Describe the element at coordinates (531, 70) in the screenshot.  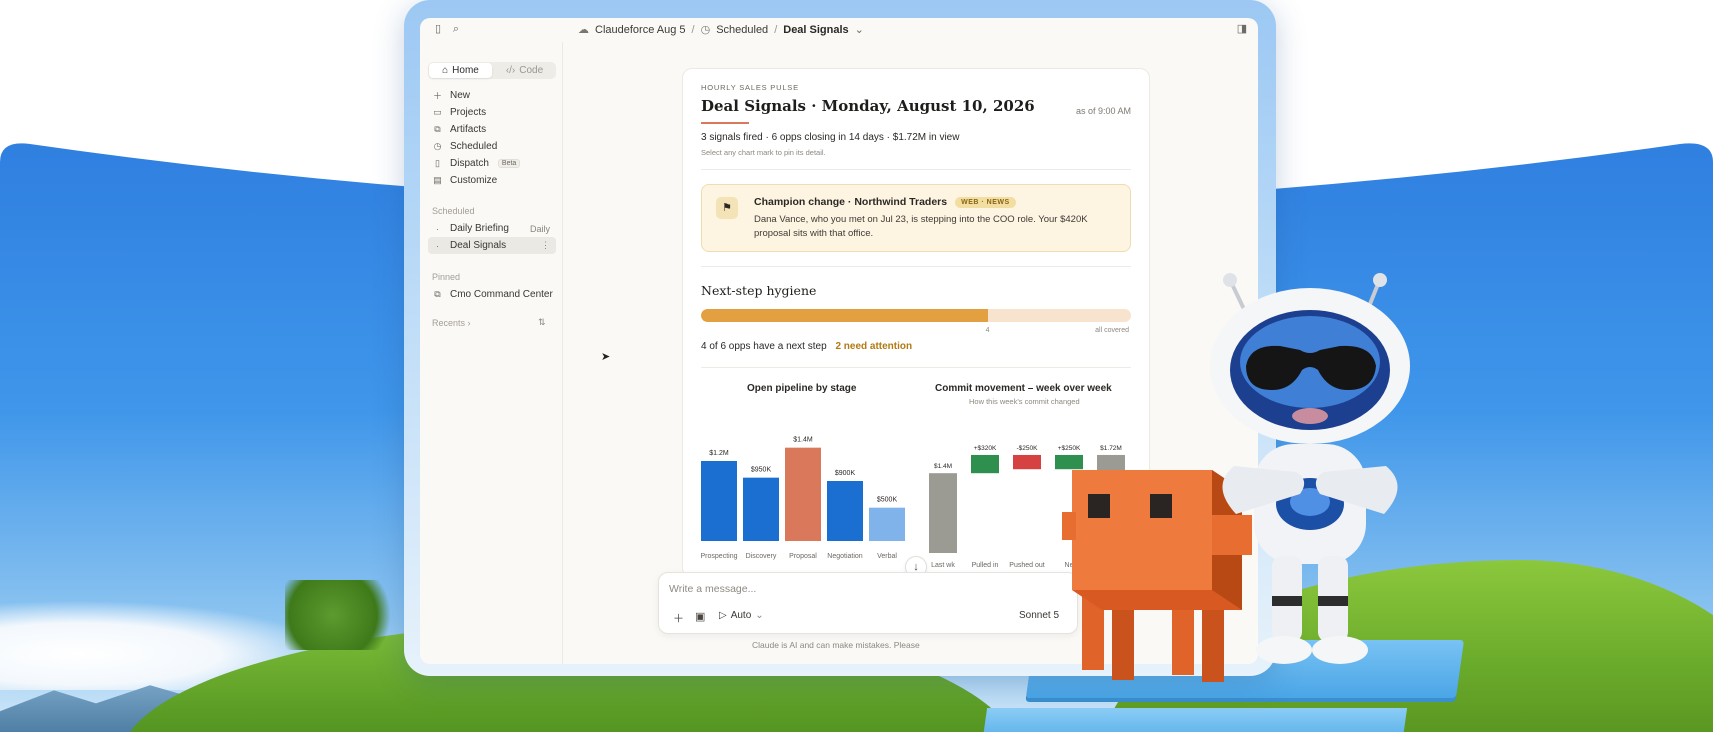
I see `tab-code-label: Code` at that location.